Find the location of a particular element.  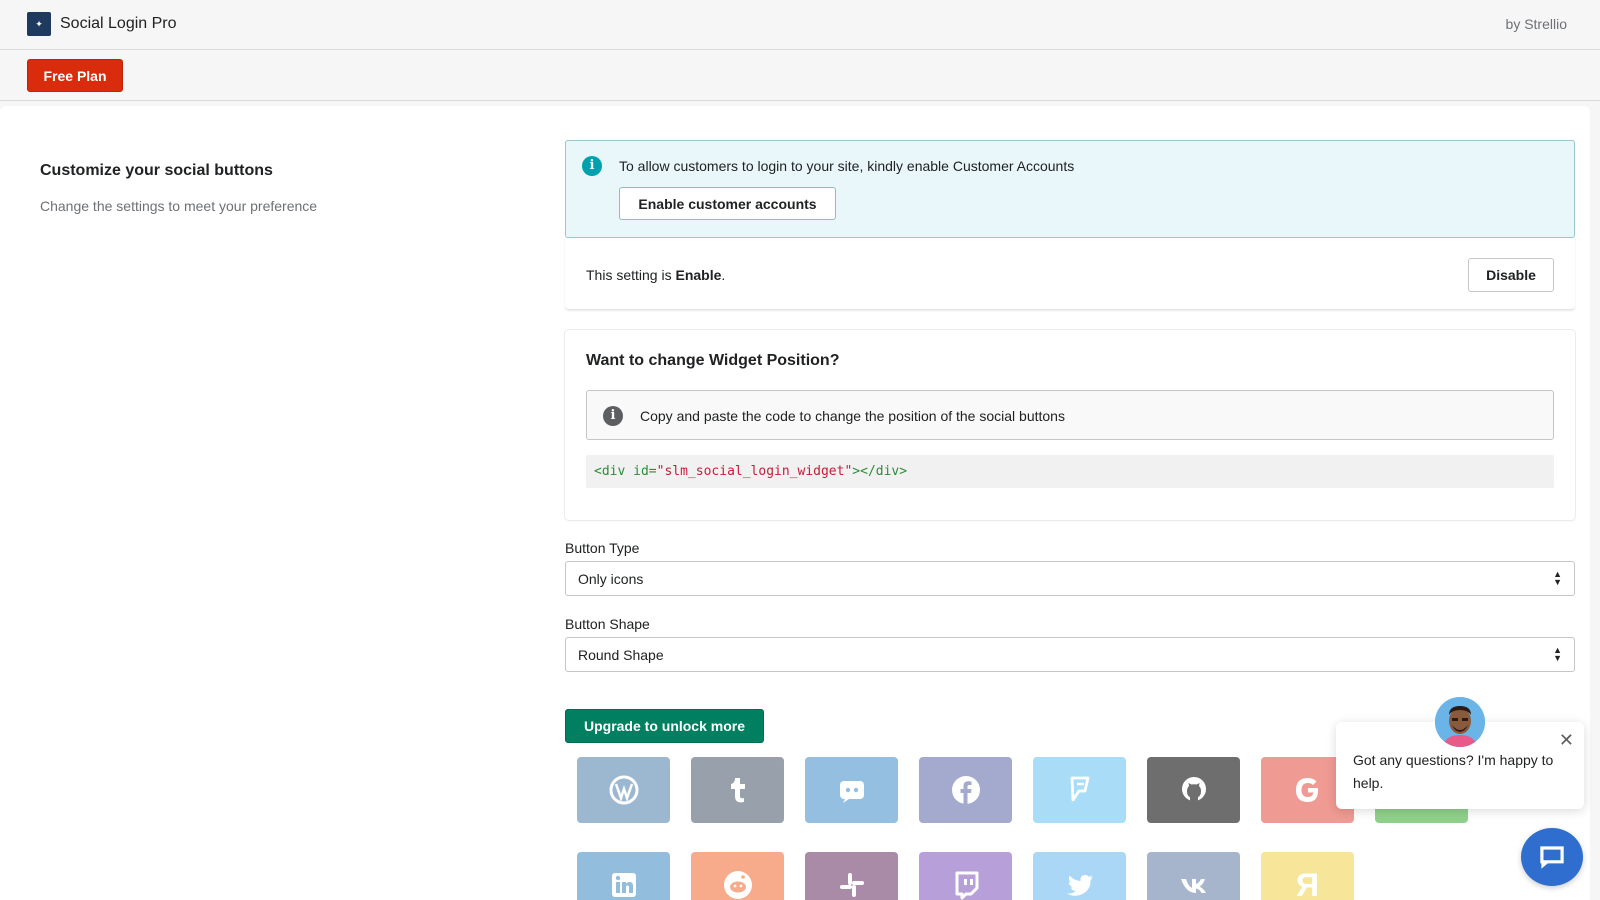

widget-position-title: Want to change Widget Position? is located at coordinates (713, 360).